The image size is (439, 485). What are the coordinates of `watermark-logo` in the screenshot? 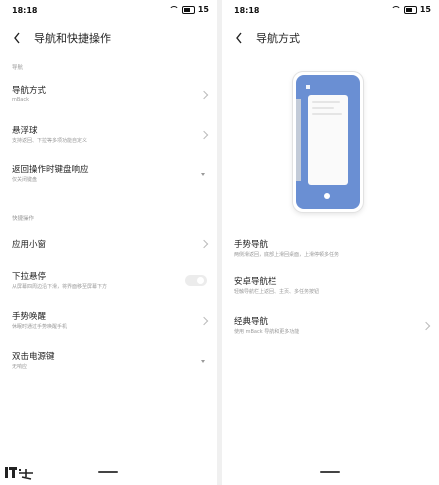 It's located at (19, 473).